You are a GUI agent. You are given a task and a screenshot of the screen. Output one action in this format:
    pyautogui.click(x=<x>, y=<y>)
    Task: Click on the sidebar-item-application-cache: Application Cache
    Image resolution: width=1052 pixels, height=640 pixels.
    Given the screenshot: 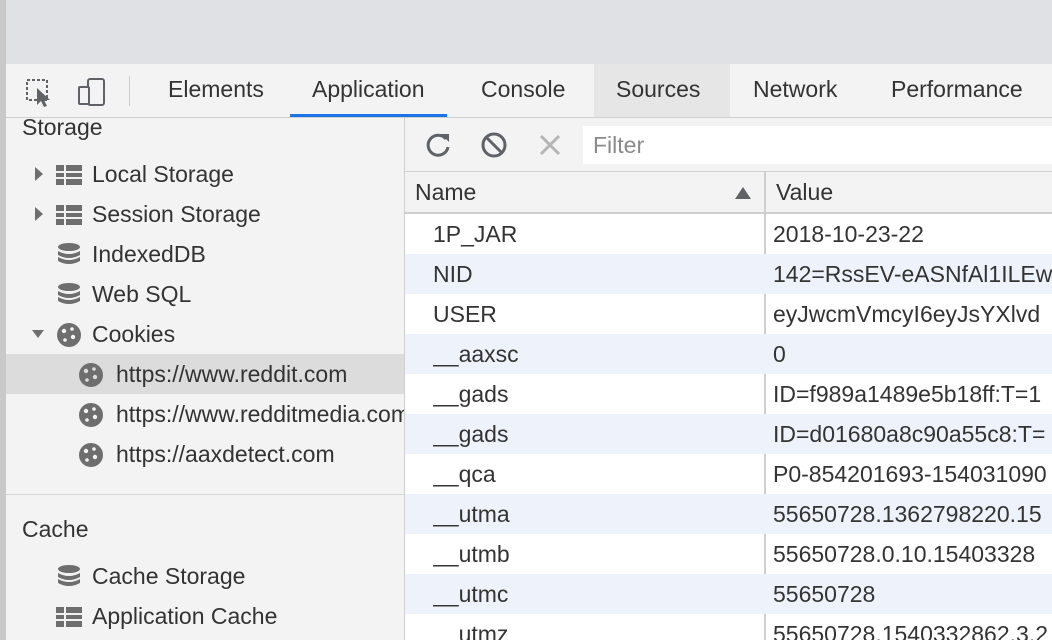 What is the action you would take?
    pyautogui.click(x=205, y=616)
    